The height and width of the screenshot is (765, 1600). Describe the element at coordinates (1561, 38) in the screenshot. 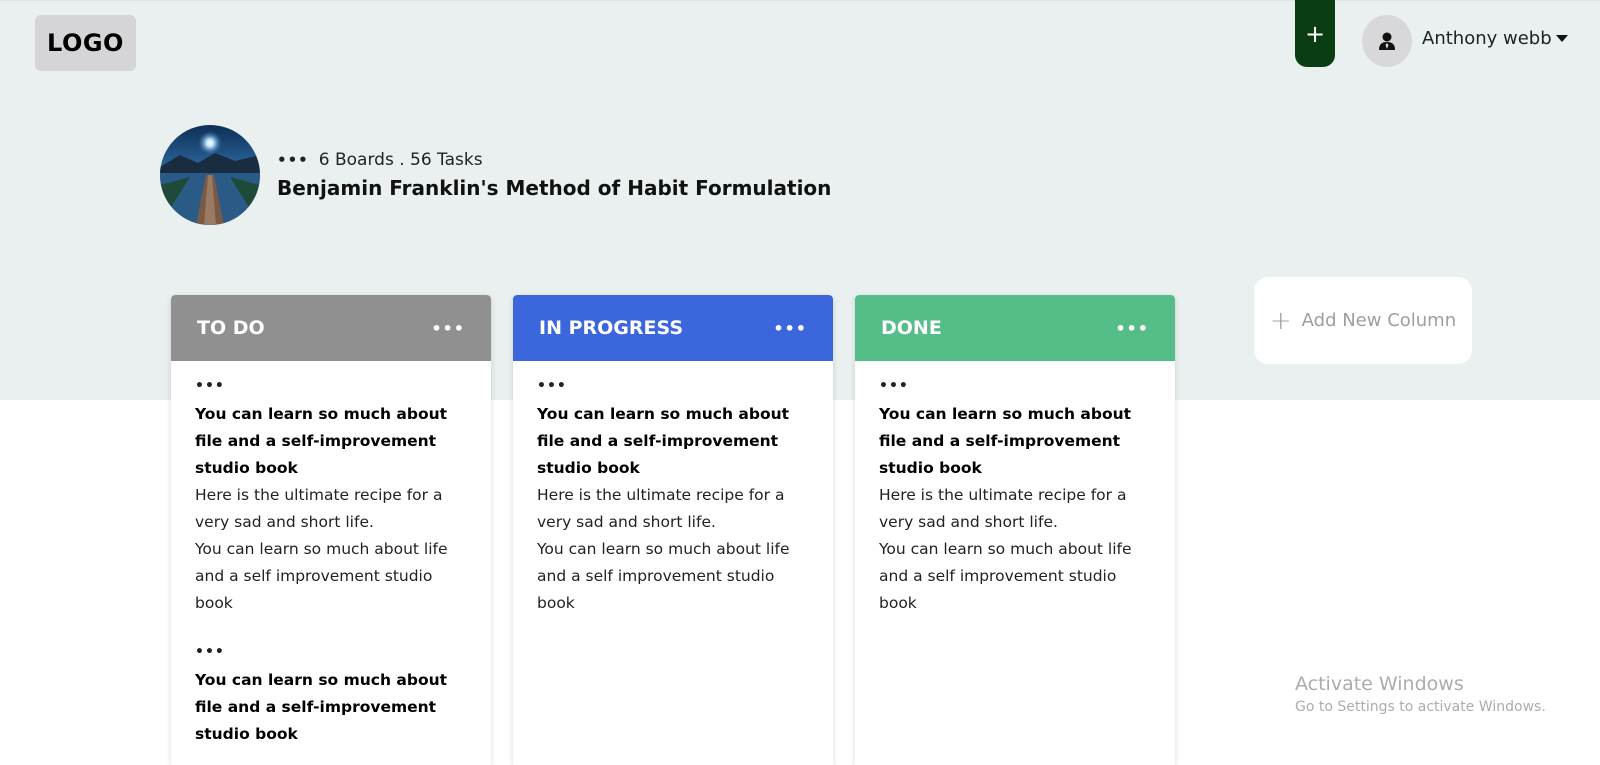

I see `caret-down-icon` at that location.